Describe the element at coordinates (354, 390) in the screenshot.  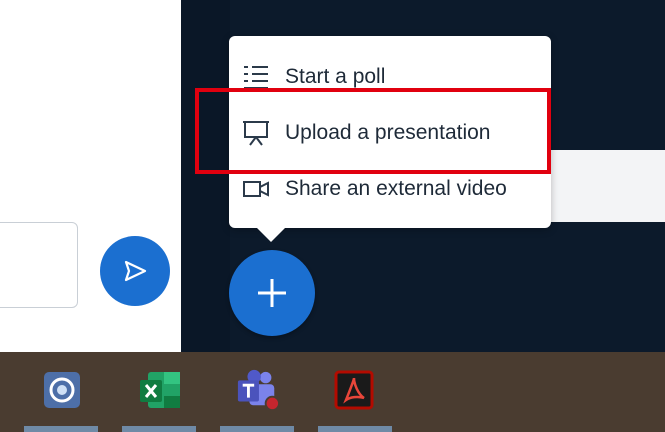
I see `acrobat-icon` at that location.